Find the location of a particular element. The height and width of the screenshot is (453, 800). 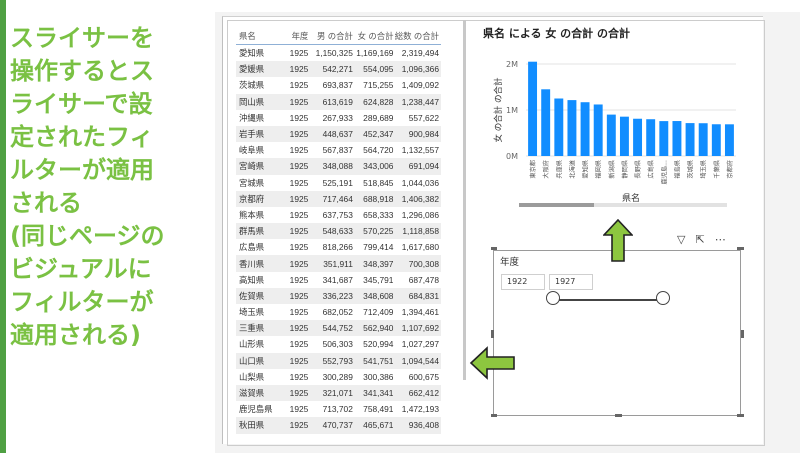

table-row: 岩手県 1925 448,637 452,347 900,984 is located at coordinates (338, 134).